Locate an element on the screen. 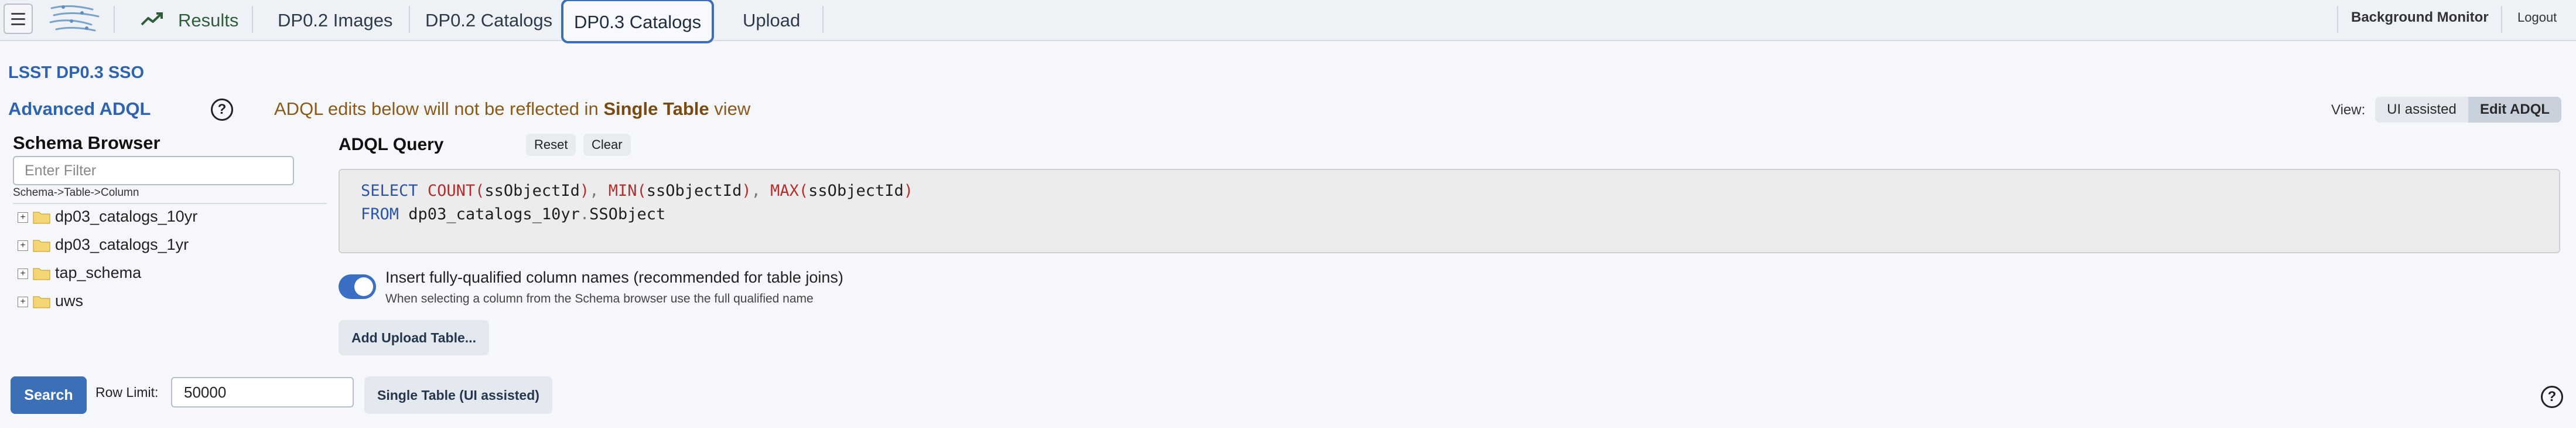 The image size is (2576, 428). advanced-adql-title: Advanced ADQL is located at coordinates (80, 109).